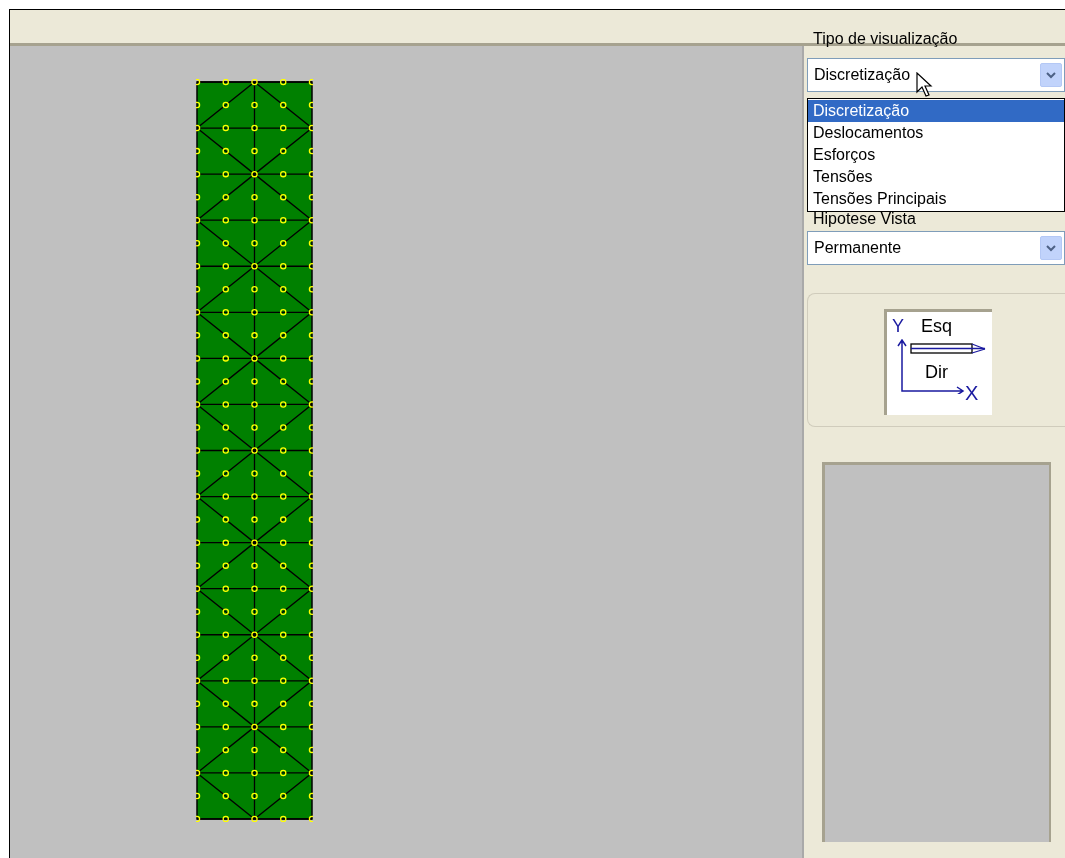  Describe the element at coordinates (948, 349) in the screenshot. I see `beam-icon` at that location.